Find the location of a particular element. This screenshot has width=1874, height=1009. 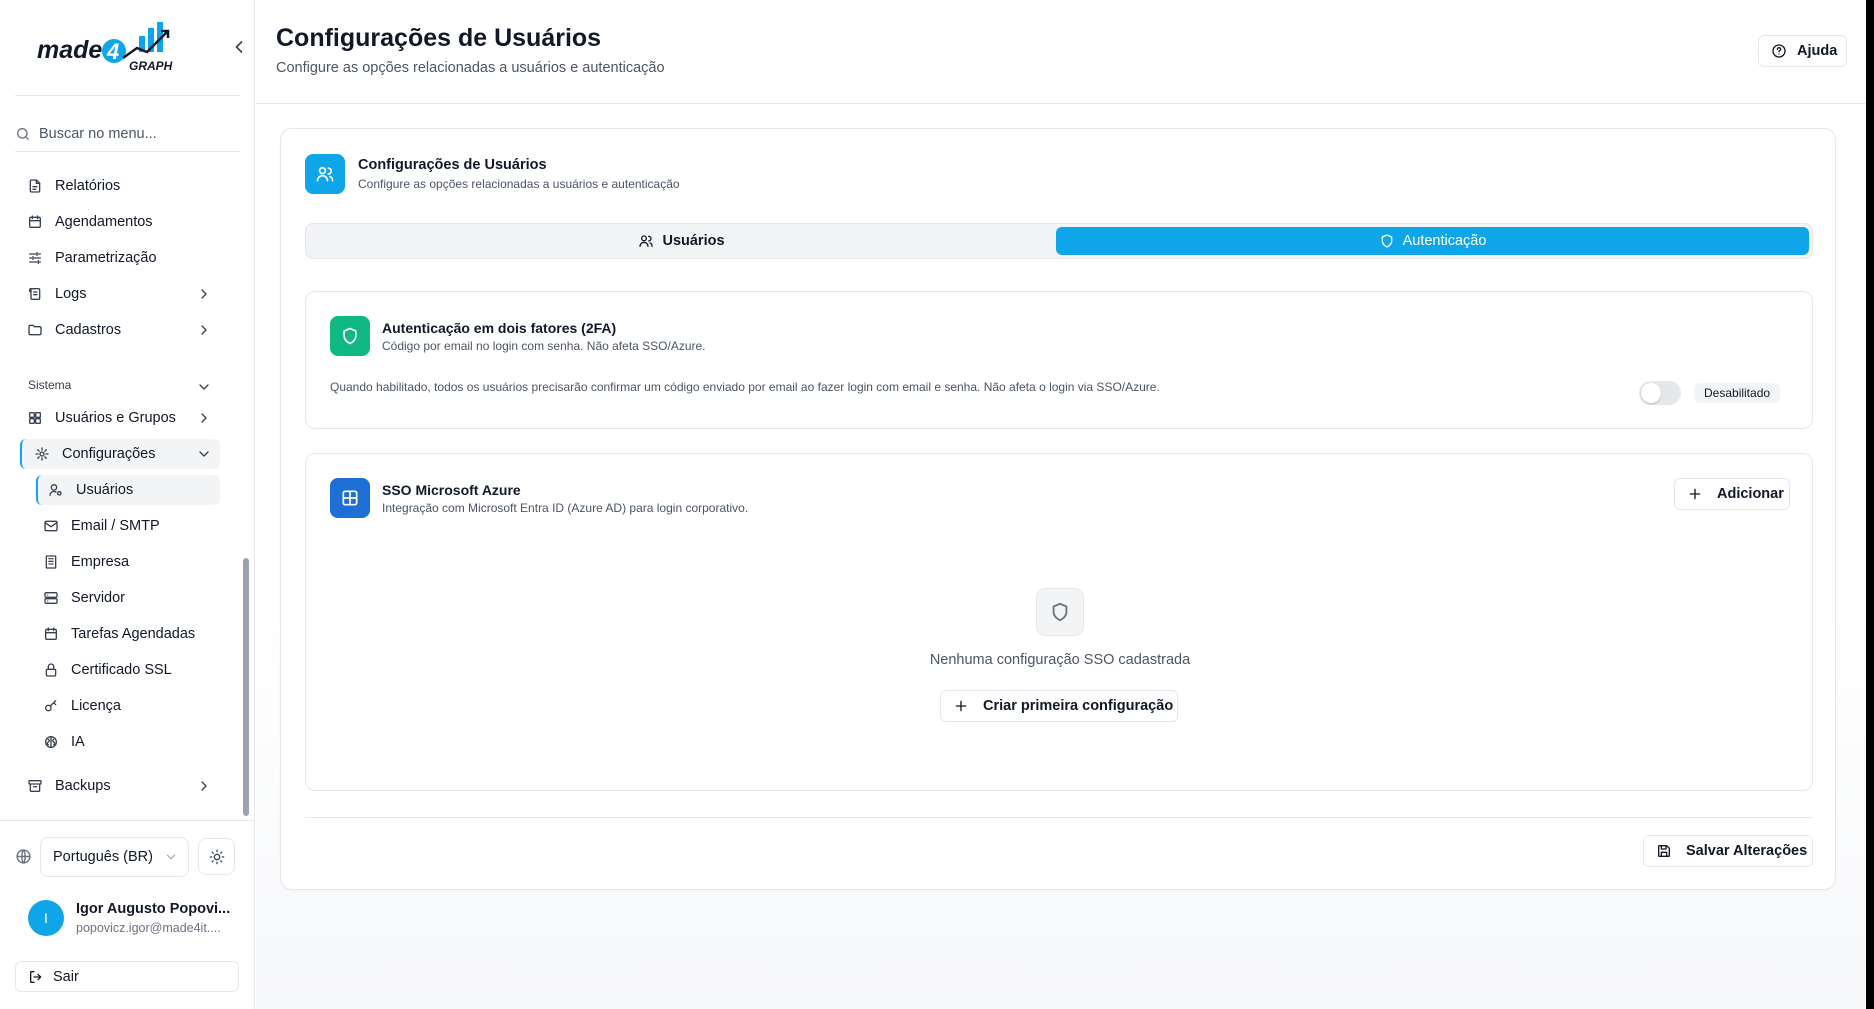

tab-list: Usuários Autenticação is located at coordinates (1059, 241).